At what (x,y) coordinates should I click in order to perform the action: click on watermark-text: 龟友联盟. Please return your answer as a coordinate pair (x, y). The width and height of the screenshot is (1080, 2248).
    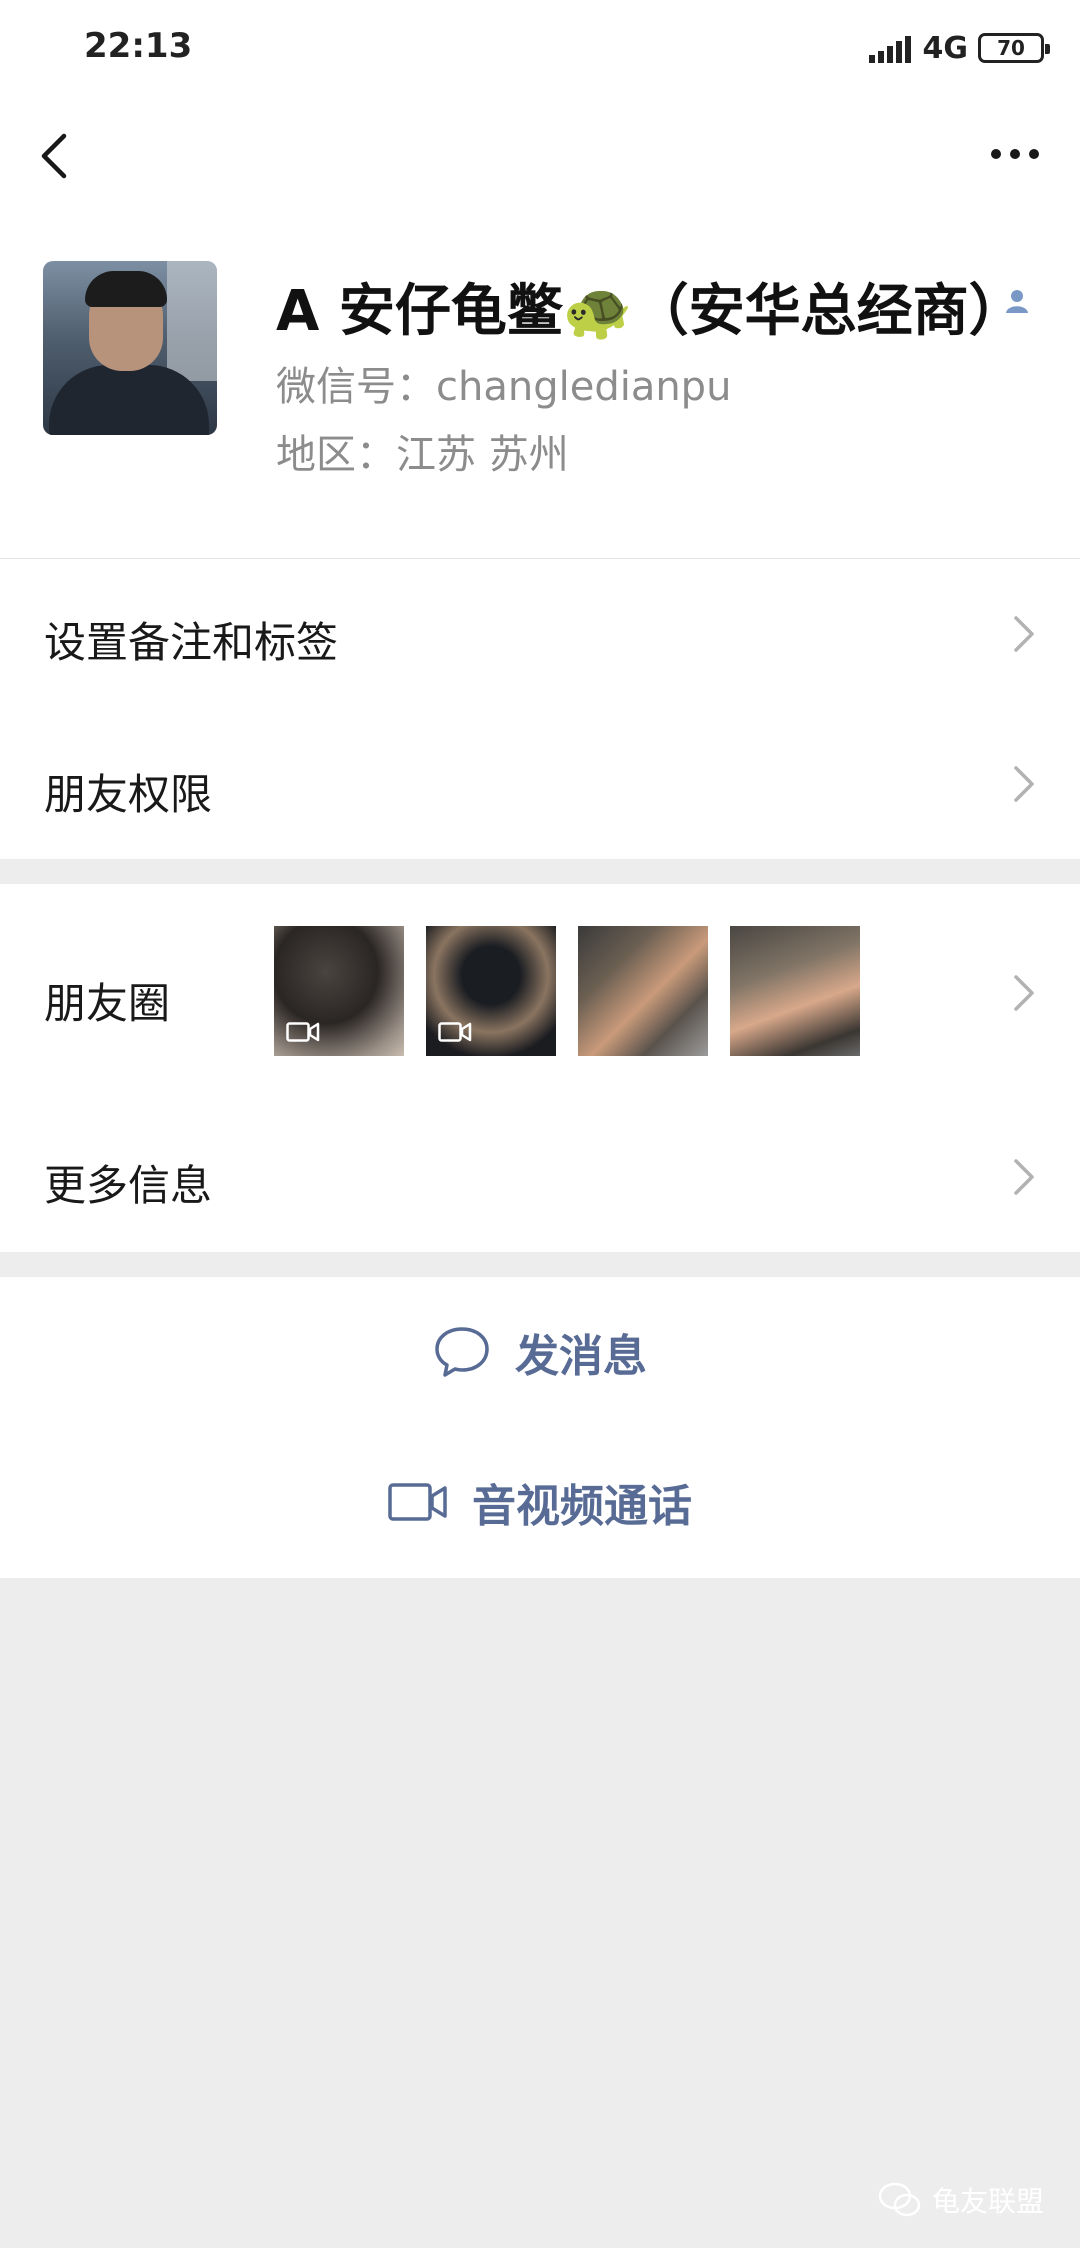
    Looking at the image, I should click on (987, 2201).